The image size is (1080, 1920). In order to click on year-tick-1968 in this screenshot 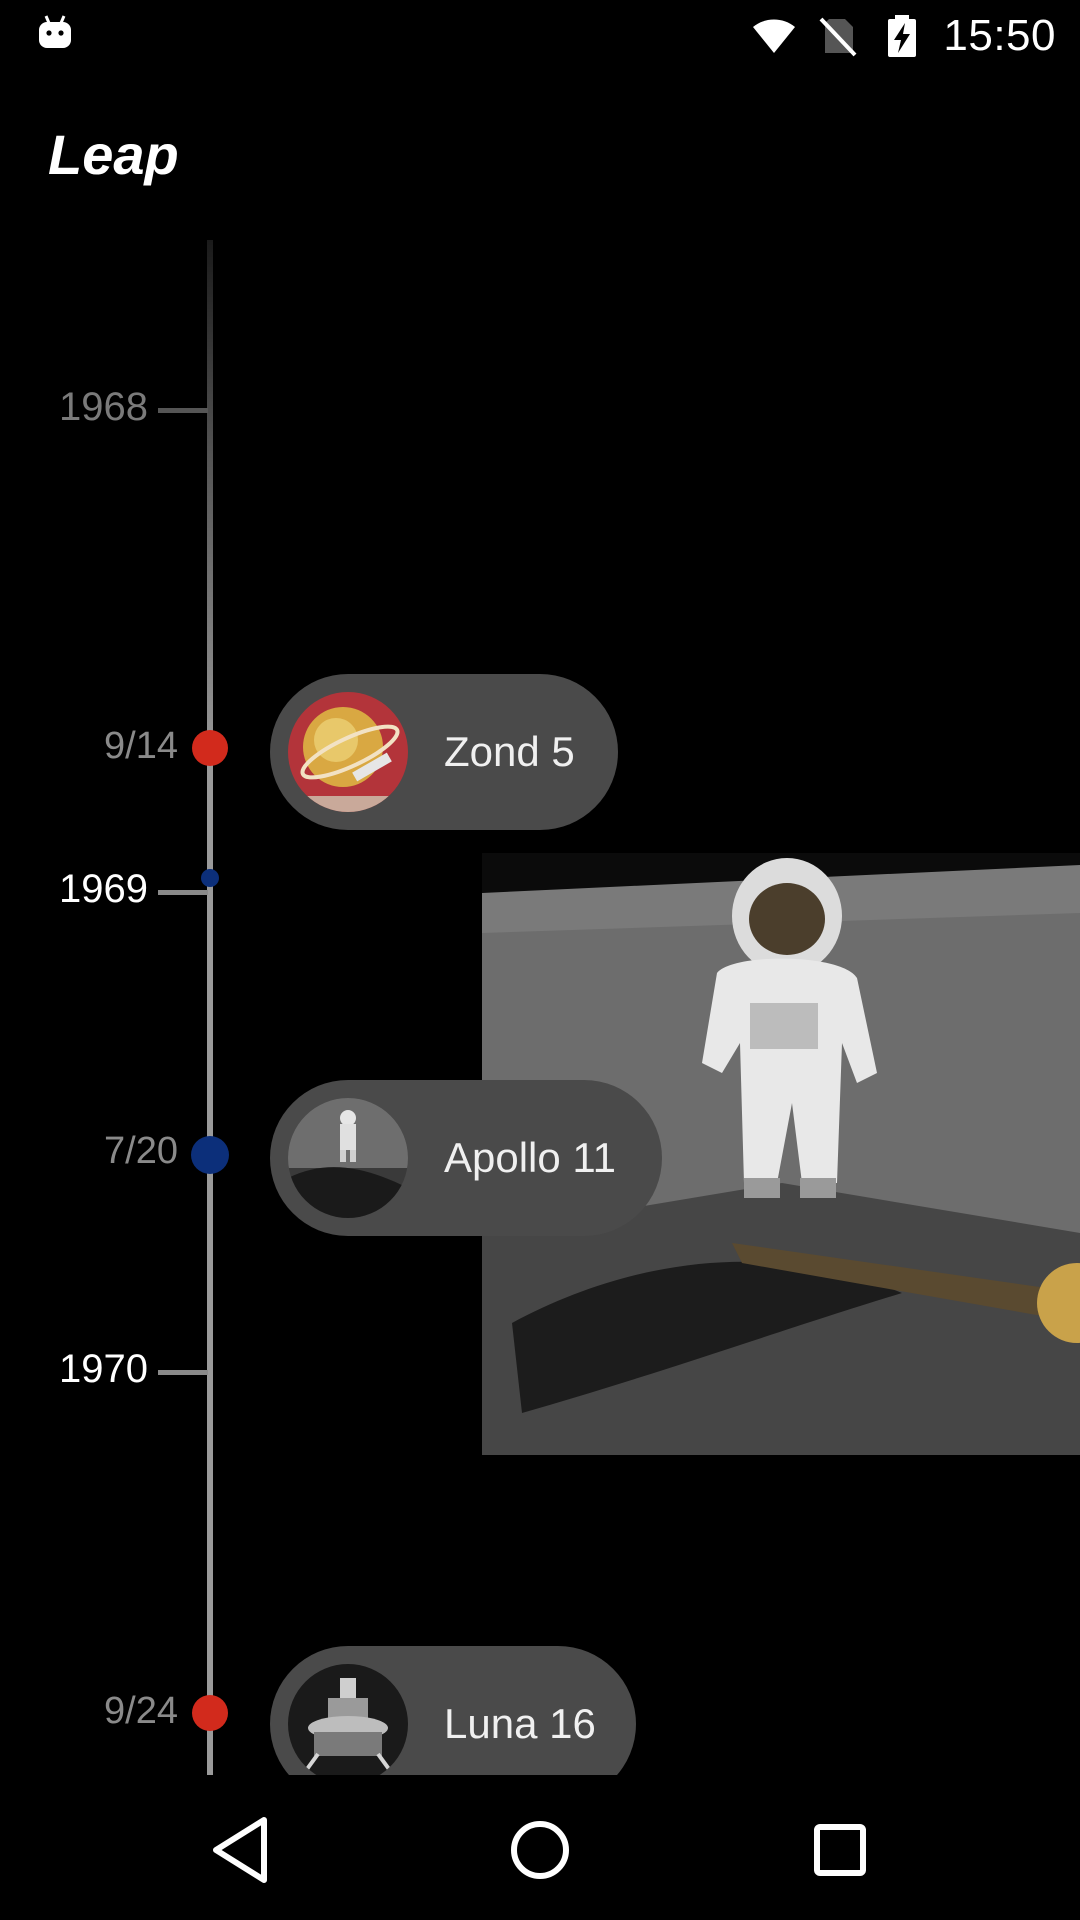, I will do `click(183, 410)`.